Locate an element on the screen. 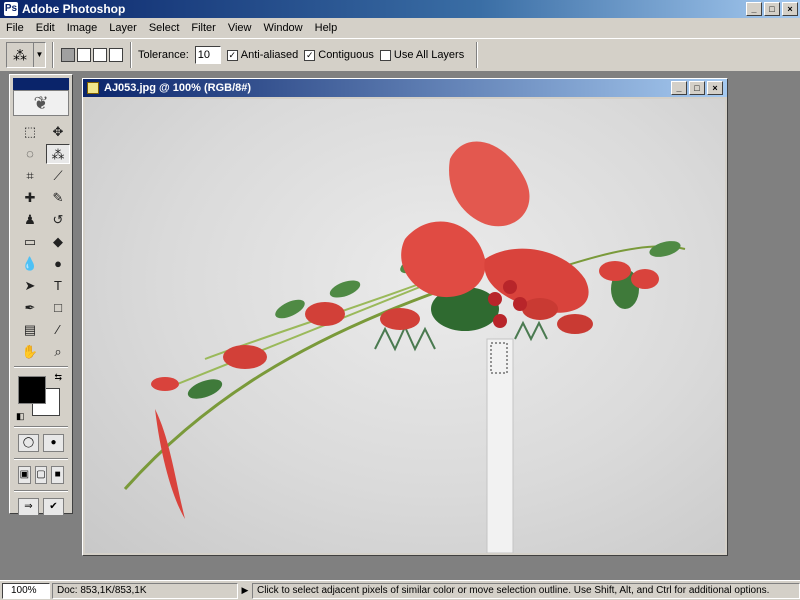  document-window-controls: _ □ × is located at coordinates (697, 88).